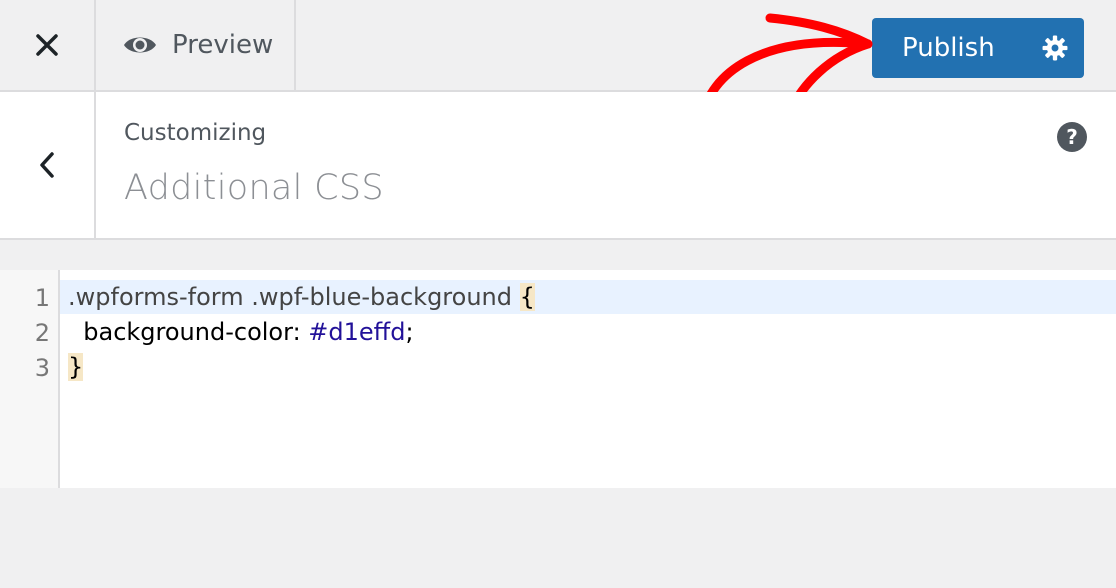  I want to click on back-button, so click(48, 165).